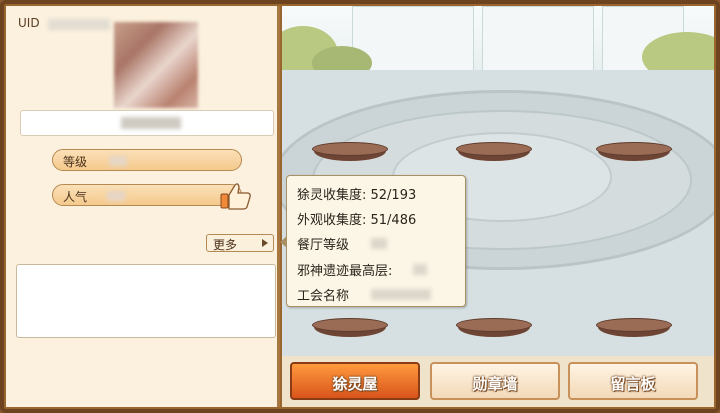  Describe the element at coordinates (538, 40) in the screenshot. I see `building` at that location.